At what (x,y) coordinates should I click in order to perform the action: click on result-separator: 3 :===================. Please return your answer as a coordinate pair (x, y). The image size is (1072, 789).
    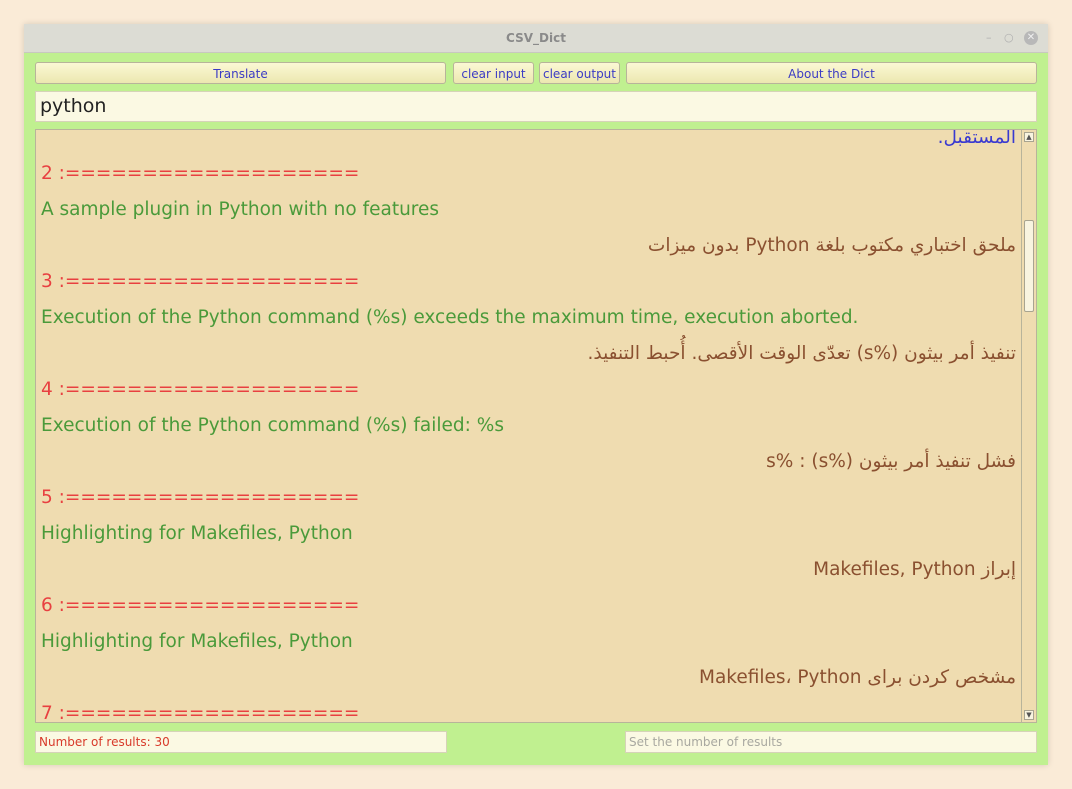
    Looking at the image, I should click on (200, 281).